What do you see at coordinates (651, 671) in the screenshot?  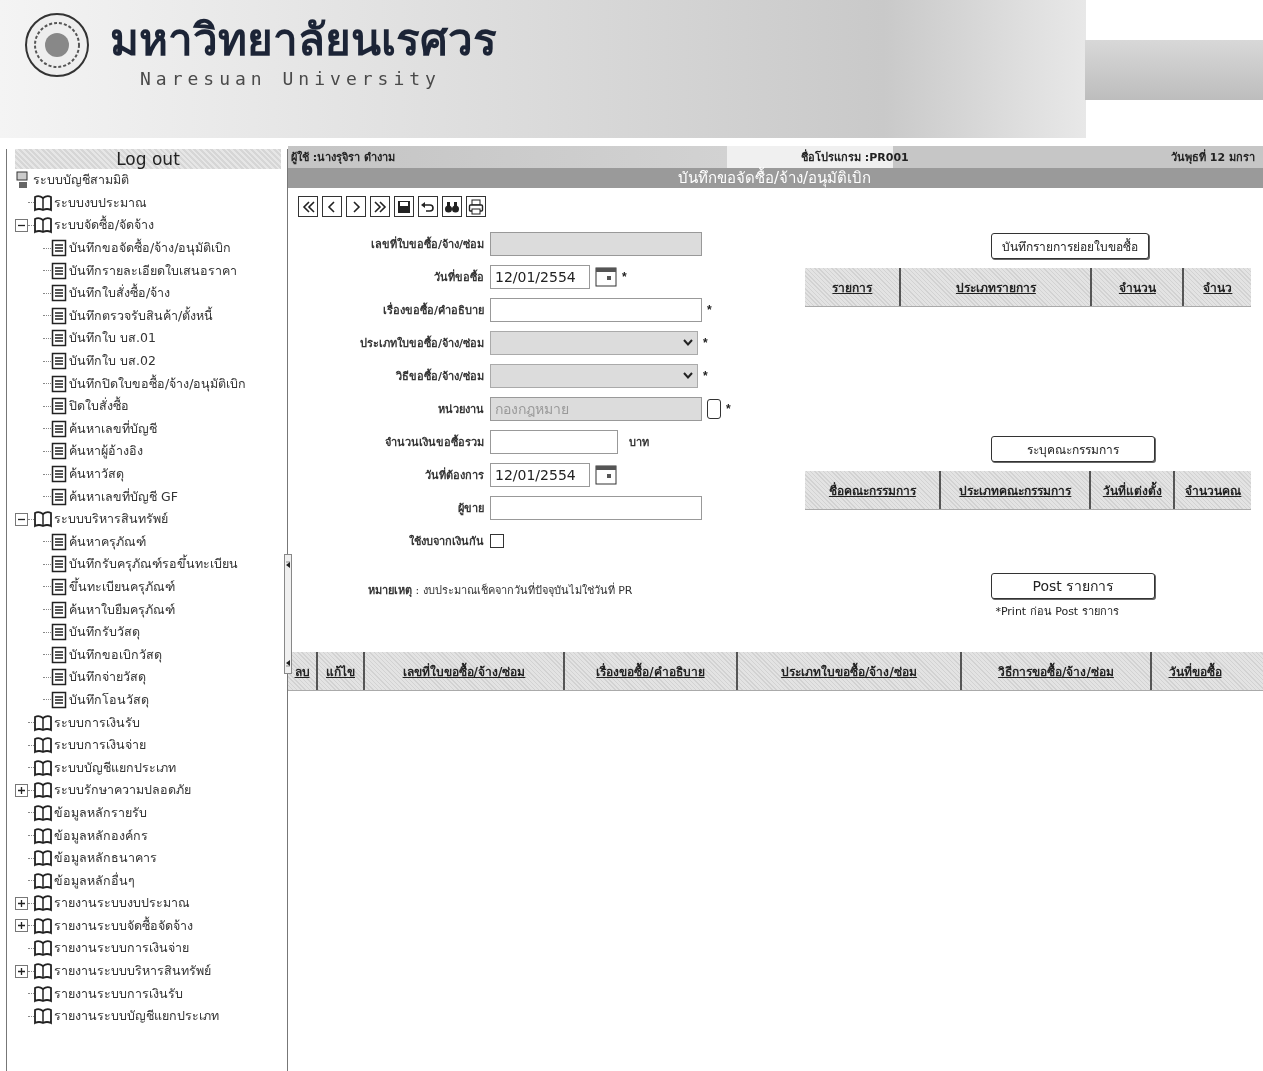 I see `column-header: เรื่องขอซื้อ/คำอธิบาย` at bounding box center [651, 671].